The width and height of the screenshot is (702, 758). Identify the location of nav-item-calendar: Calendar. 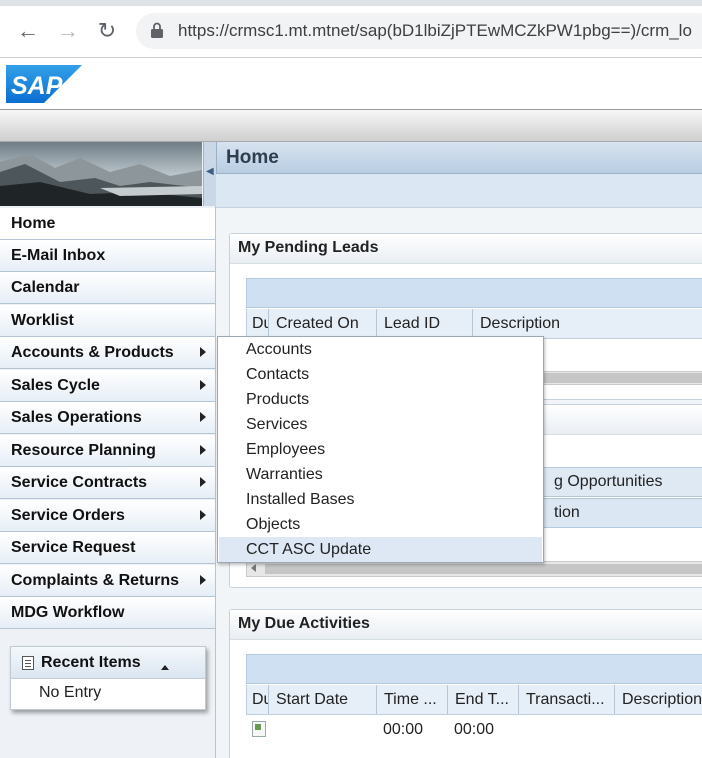
(107, 288).